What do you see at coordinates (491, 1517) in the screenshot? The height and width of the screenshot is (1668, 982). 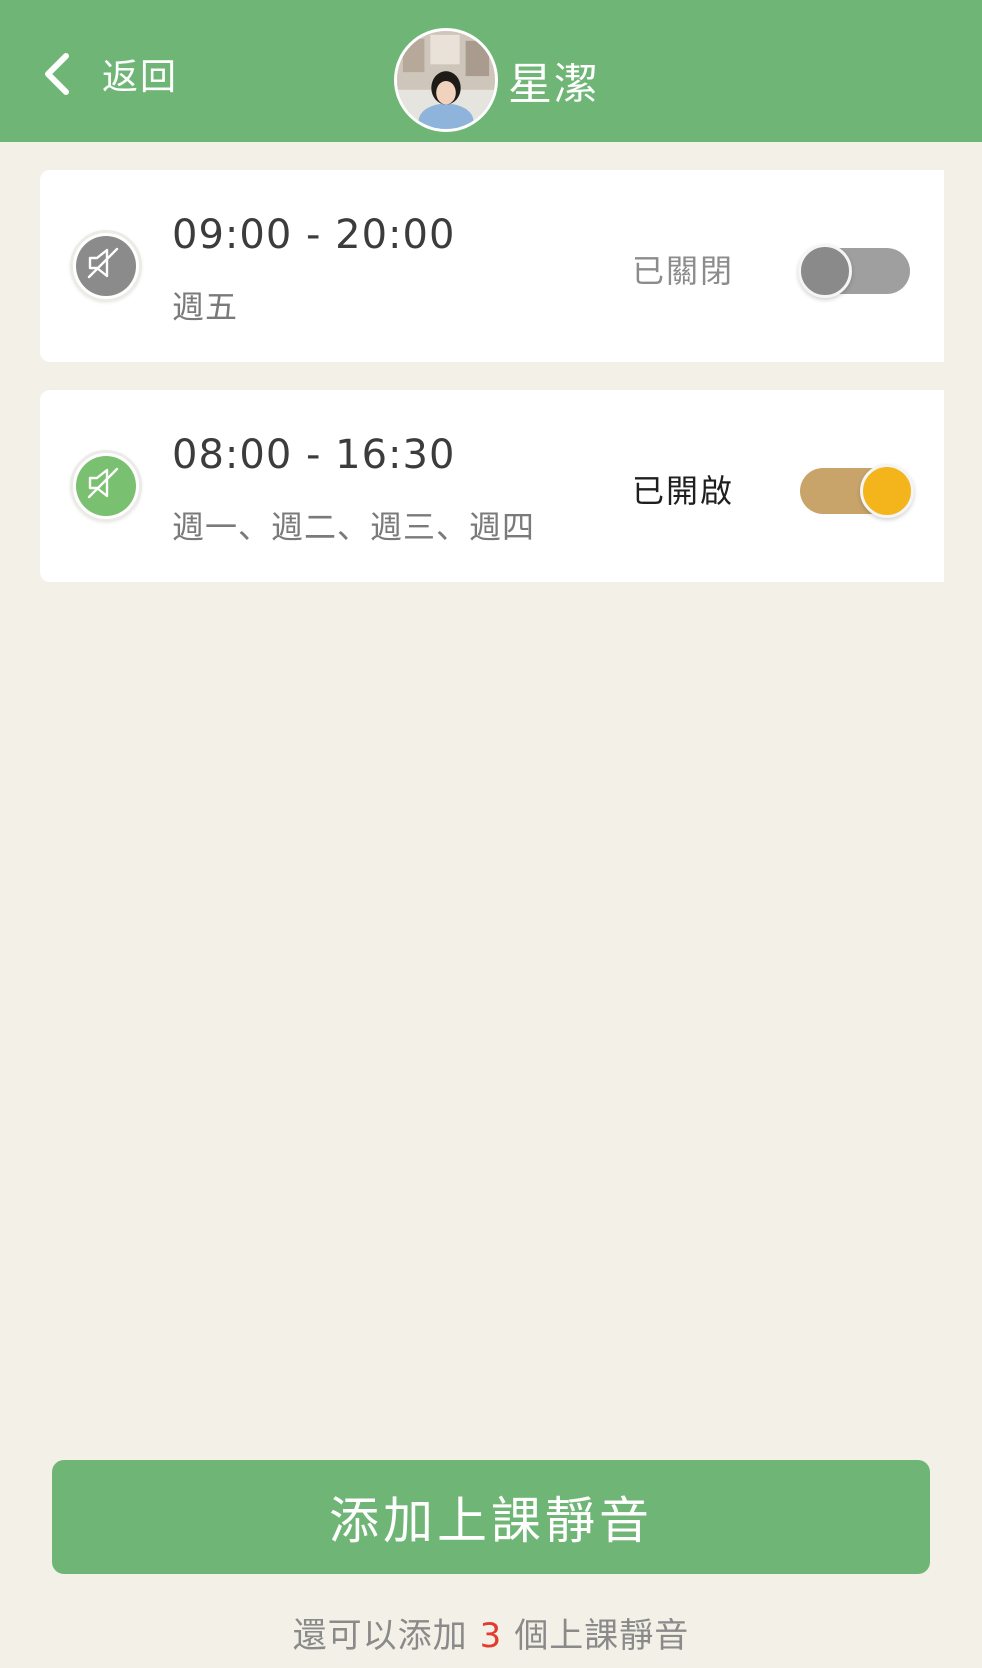 I see `add-class-mute-button: 添加上課靜音` at bounding box center [491, 1517].